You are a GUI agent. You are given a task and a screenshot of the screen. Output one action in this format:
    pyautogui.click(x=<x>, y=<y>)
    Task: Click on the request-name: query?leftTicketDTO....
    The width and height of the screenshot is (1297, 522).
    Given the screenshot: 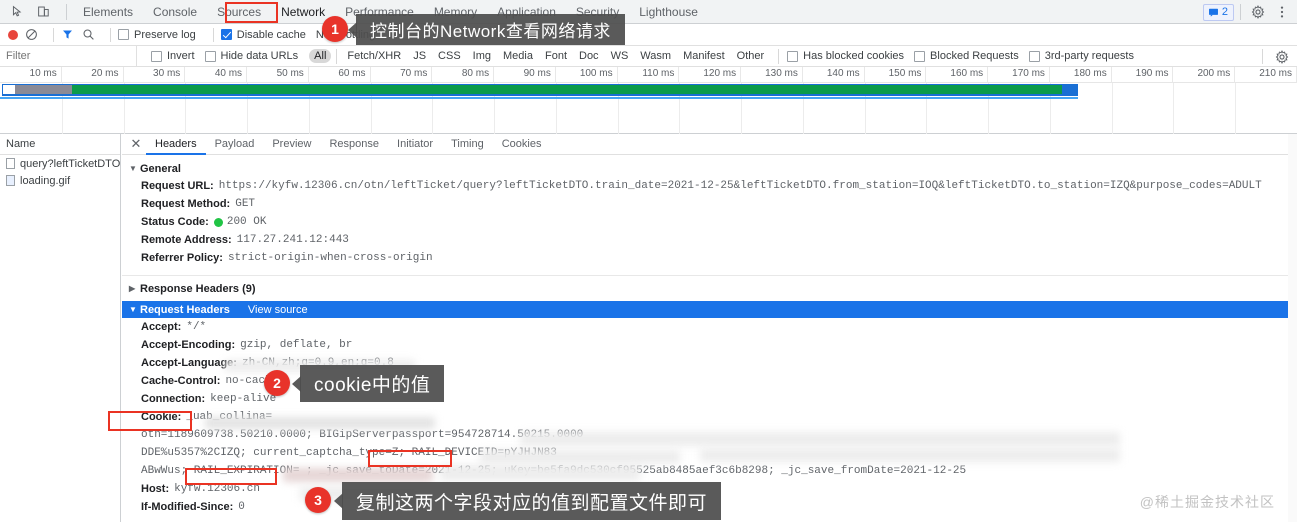 What is the action you would take?
    pyautogui.click(x=70, y=163)
    